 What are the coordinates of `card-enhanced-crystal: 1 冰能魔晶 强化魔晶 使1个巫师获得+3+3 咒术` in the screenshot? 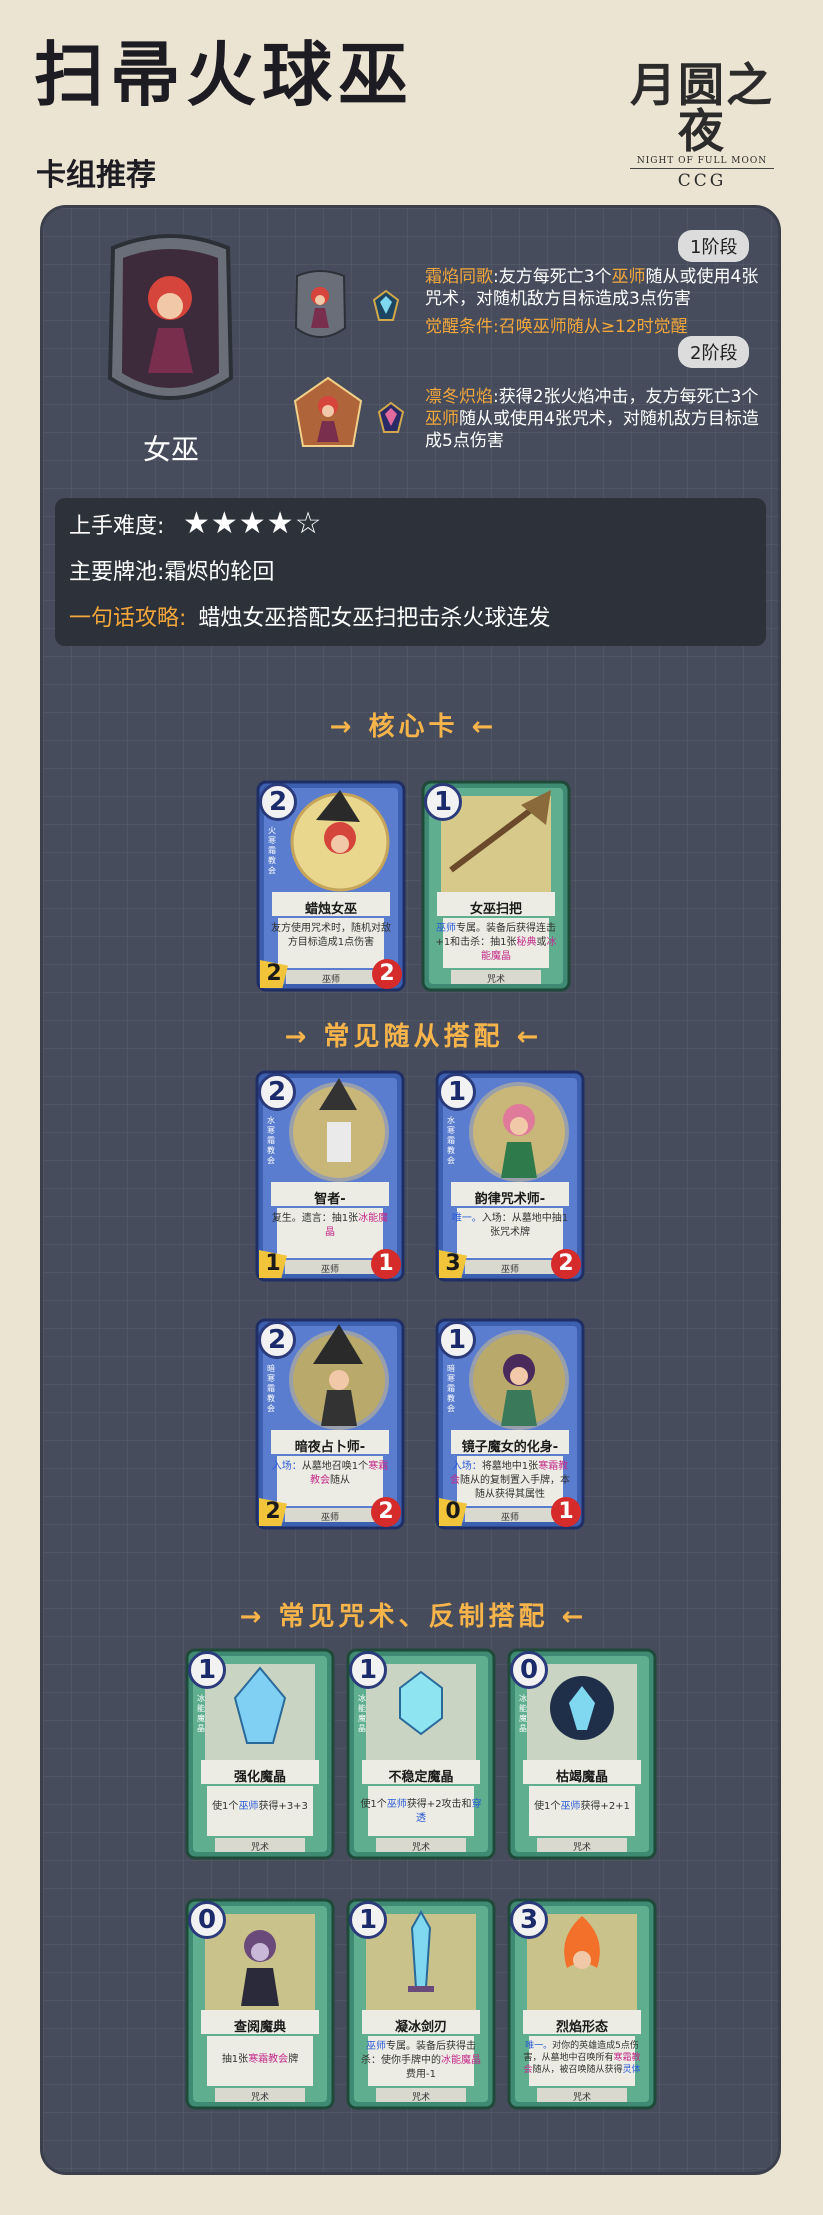 It's located at (260, 1754).